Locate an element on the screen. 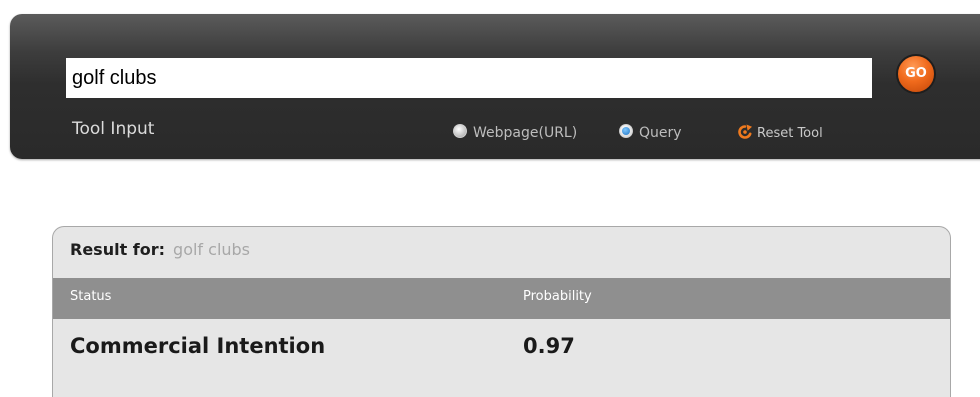 The width and height of the screenshot is (980, 397). table-header-row: Status Probability is located at coordinates (501, 298).